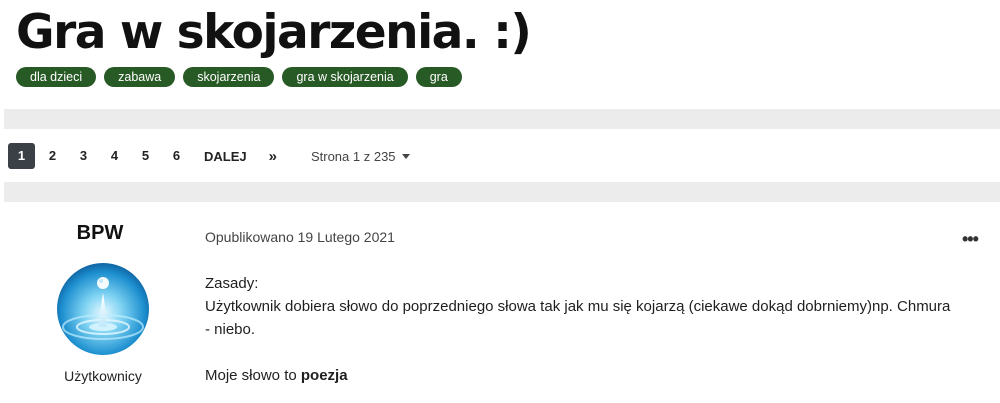 Image resolution: width=1000 pixels, height=403 pixels. What do you see at coordinates (300, 237) in the screenshot?
I see `post-date: Opublikowano 19 Lutego 2021` at bounding box center [300, 237].